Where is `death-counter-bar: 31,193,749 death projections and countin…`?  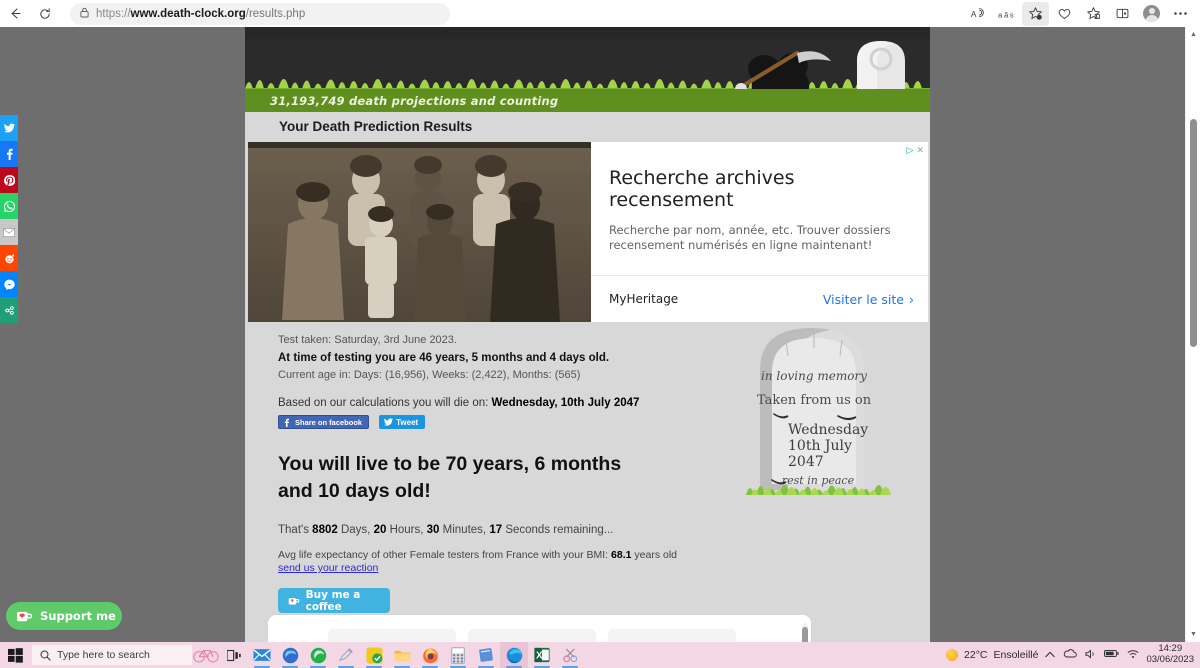 death-counter-bar: 31,193,749 death projections and countin… is located at coordinates (587, 100).